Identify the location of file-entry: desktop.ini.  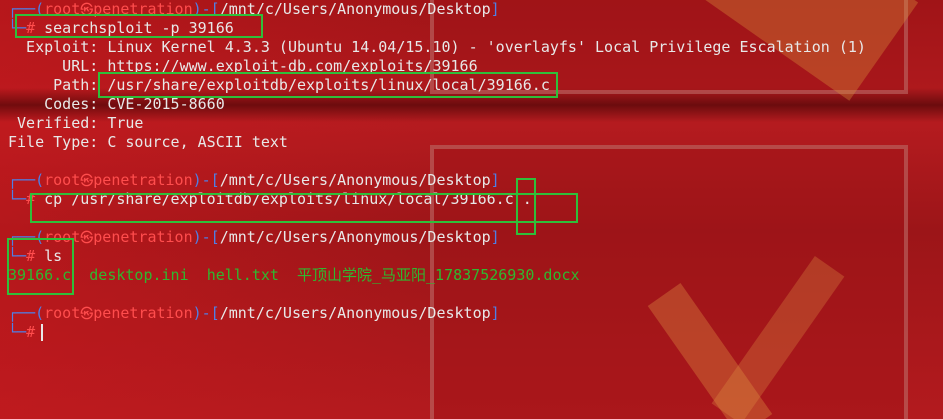
(139, 275).